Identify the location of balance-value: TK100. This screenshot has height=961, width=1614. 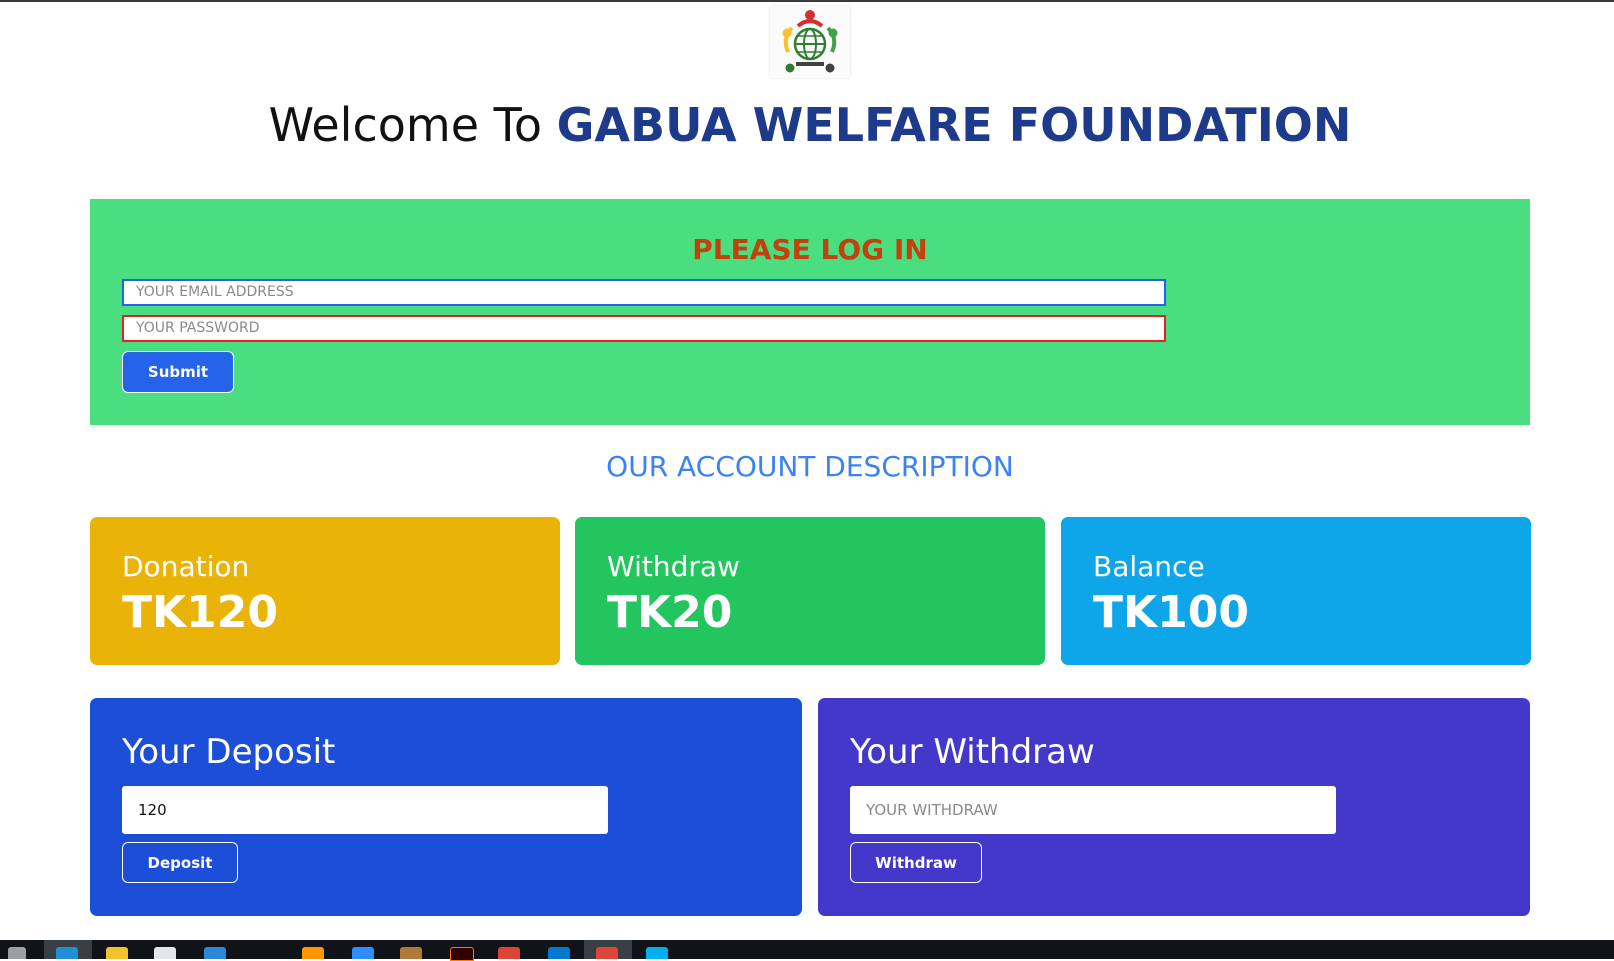
(1171, 612).